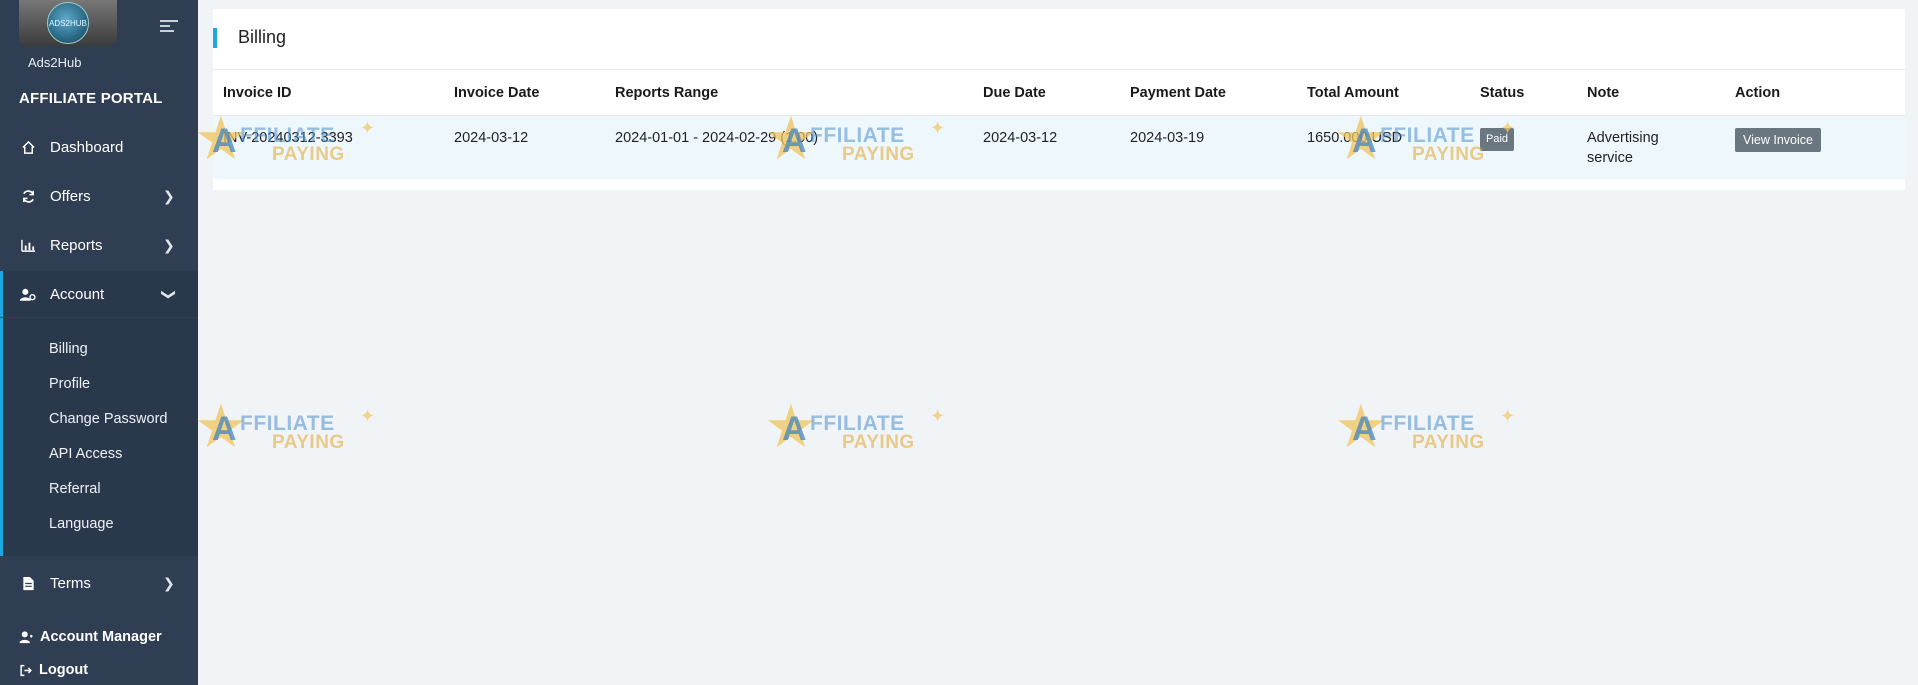 Image resolution: width=1918 pixels, height=685 pixels. What do you see at coordinates (68, 349) in the screenshot?
I see `submenu-billing: Billing` at bounding box center [68, 349].